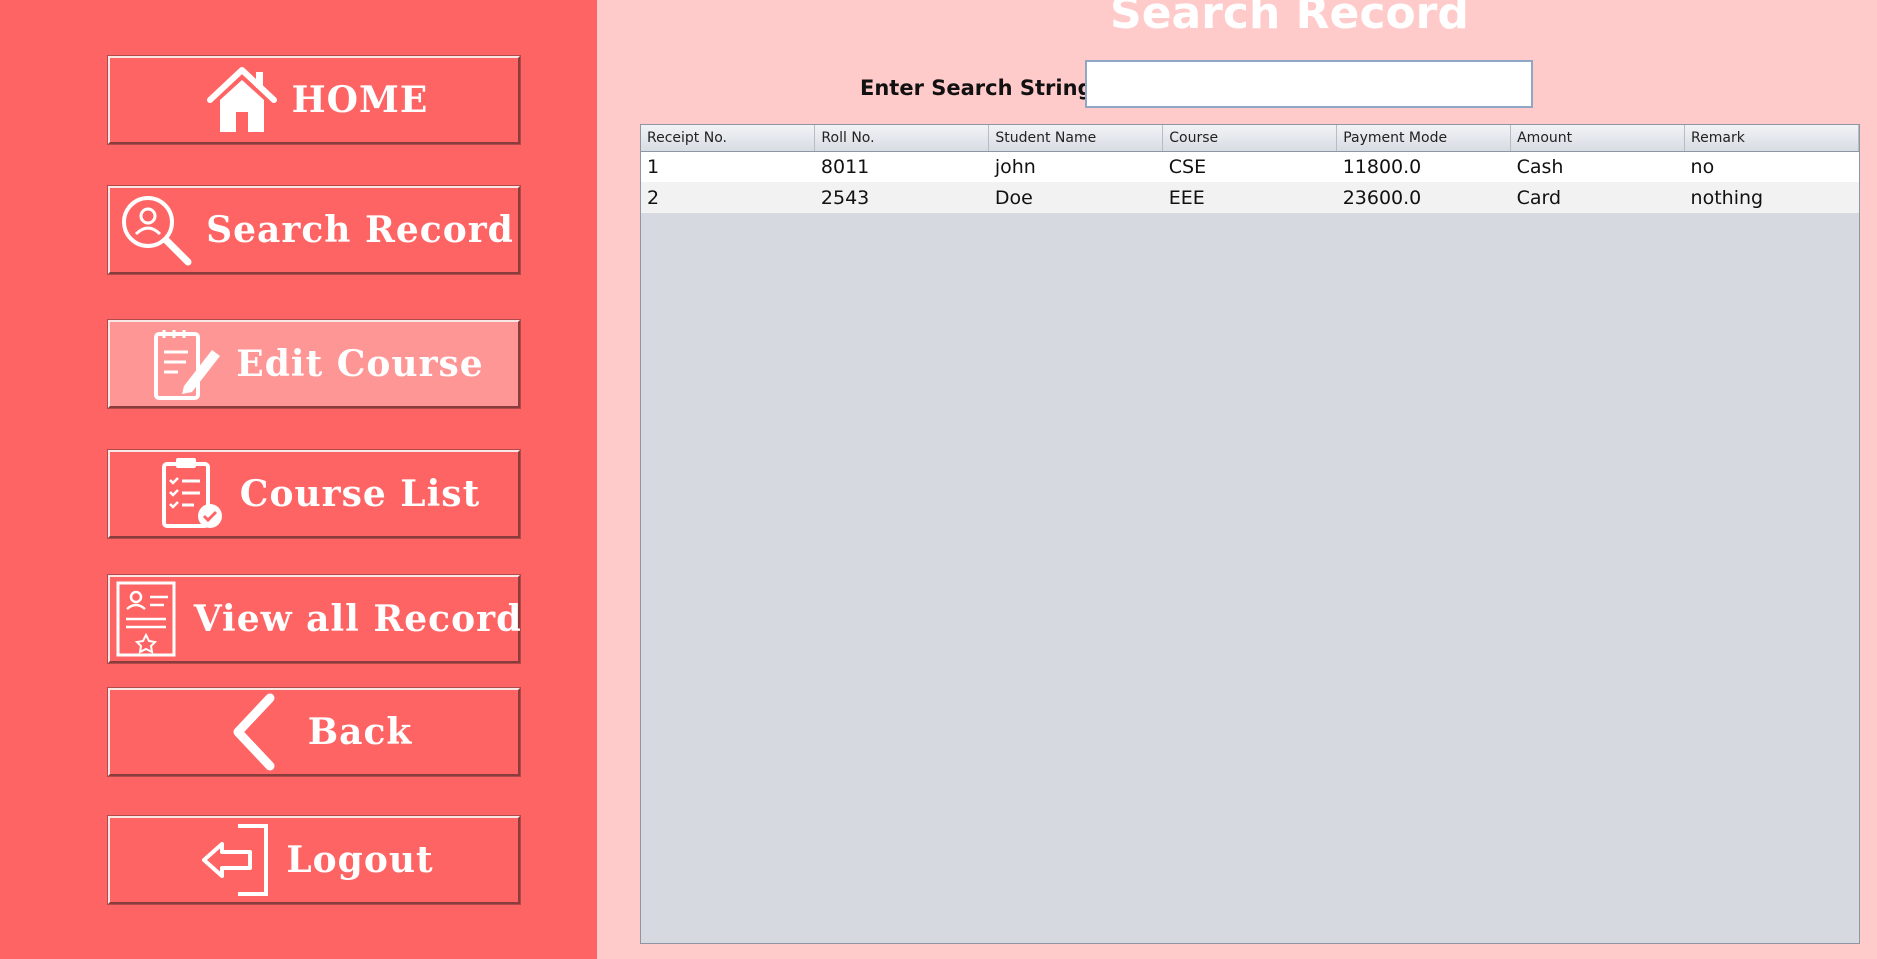  What do you see at coordinates (902, 138) in the screenshot?
I see `column-header-roll-no: Roll No.` at bounding box center [902, 138].